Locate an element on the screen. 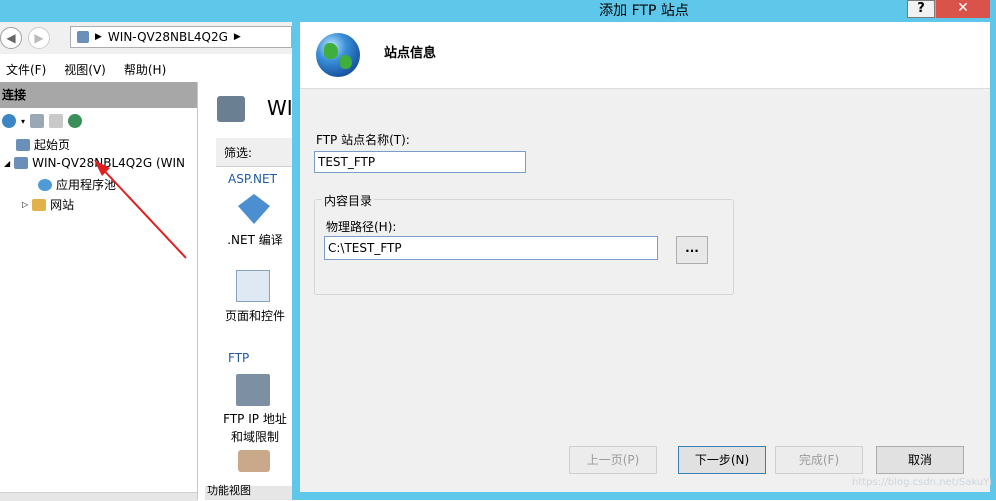 The image size is (996, 501). group-ftp: FTP is located at coordinates (239, 358).